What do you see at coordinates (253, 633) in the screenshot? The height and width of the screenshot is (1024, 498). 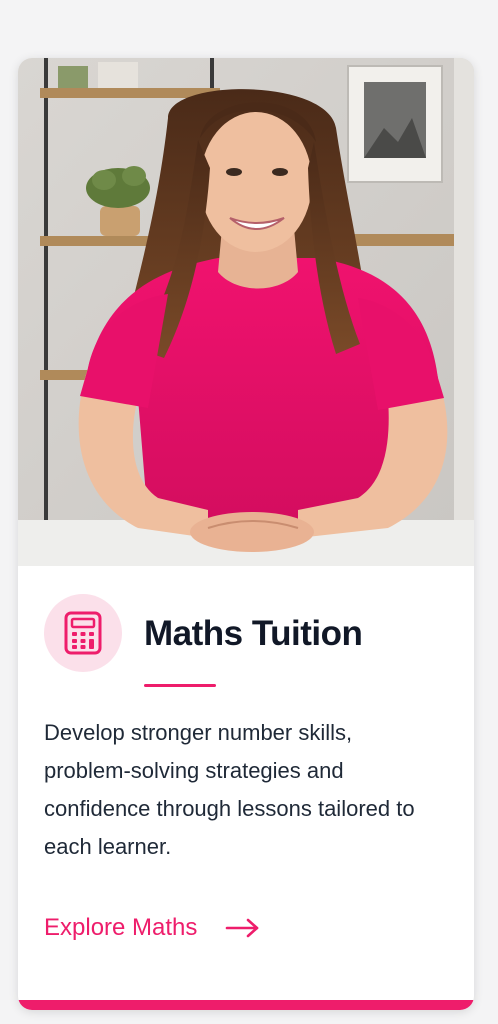 I see `card-title: Maths Tuition` at bounding box center [253, 633].